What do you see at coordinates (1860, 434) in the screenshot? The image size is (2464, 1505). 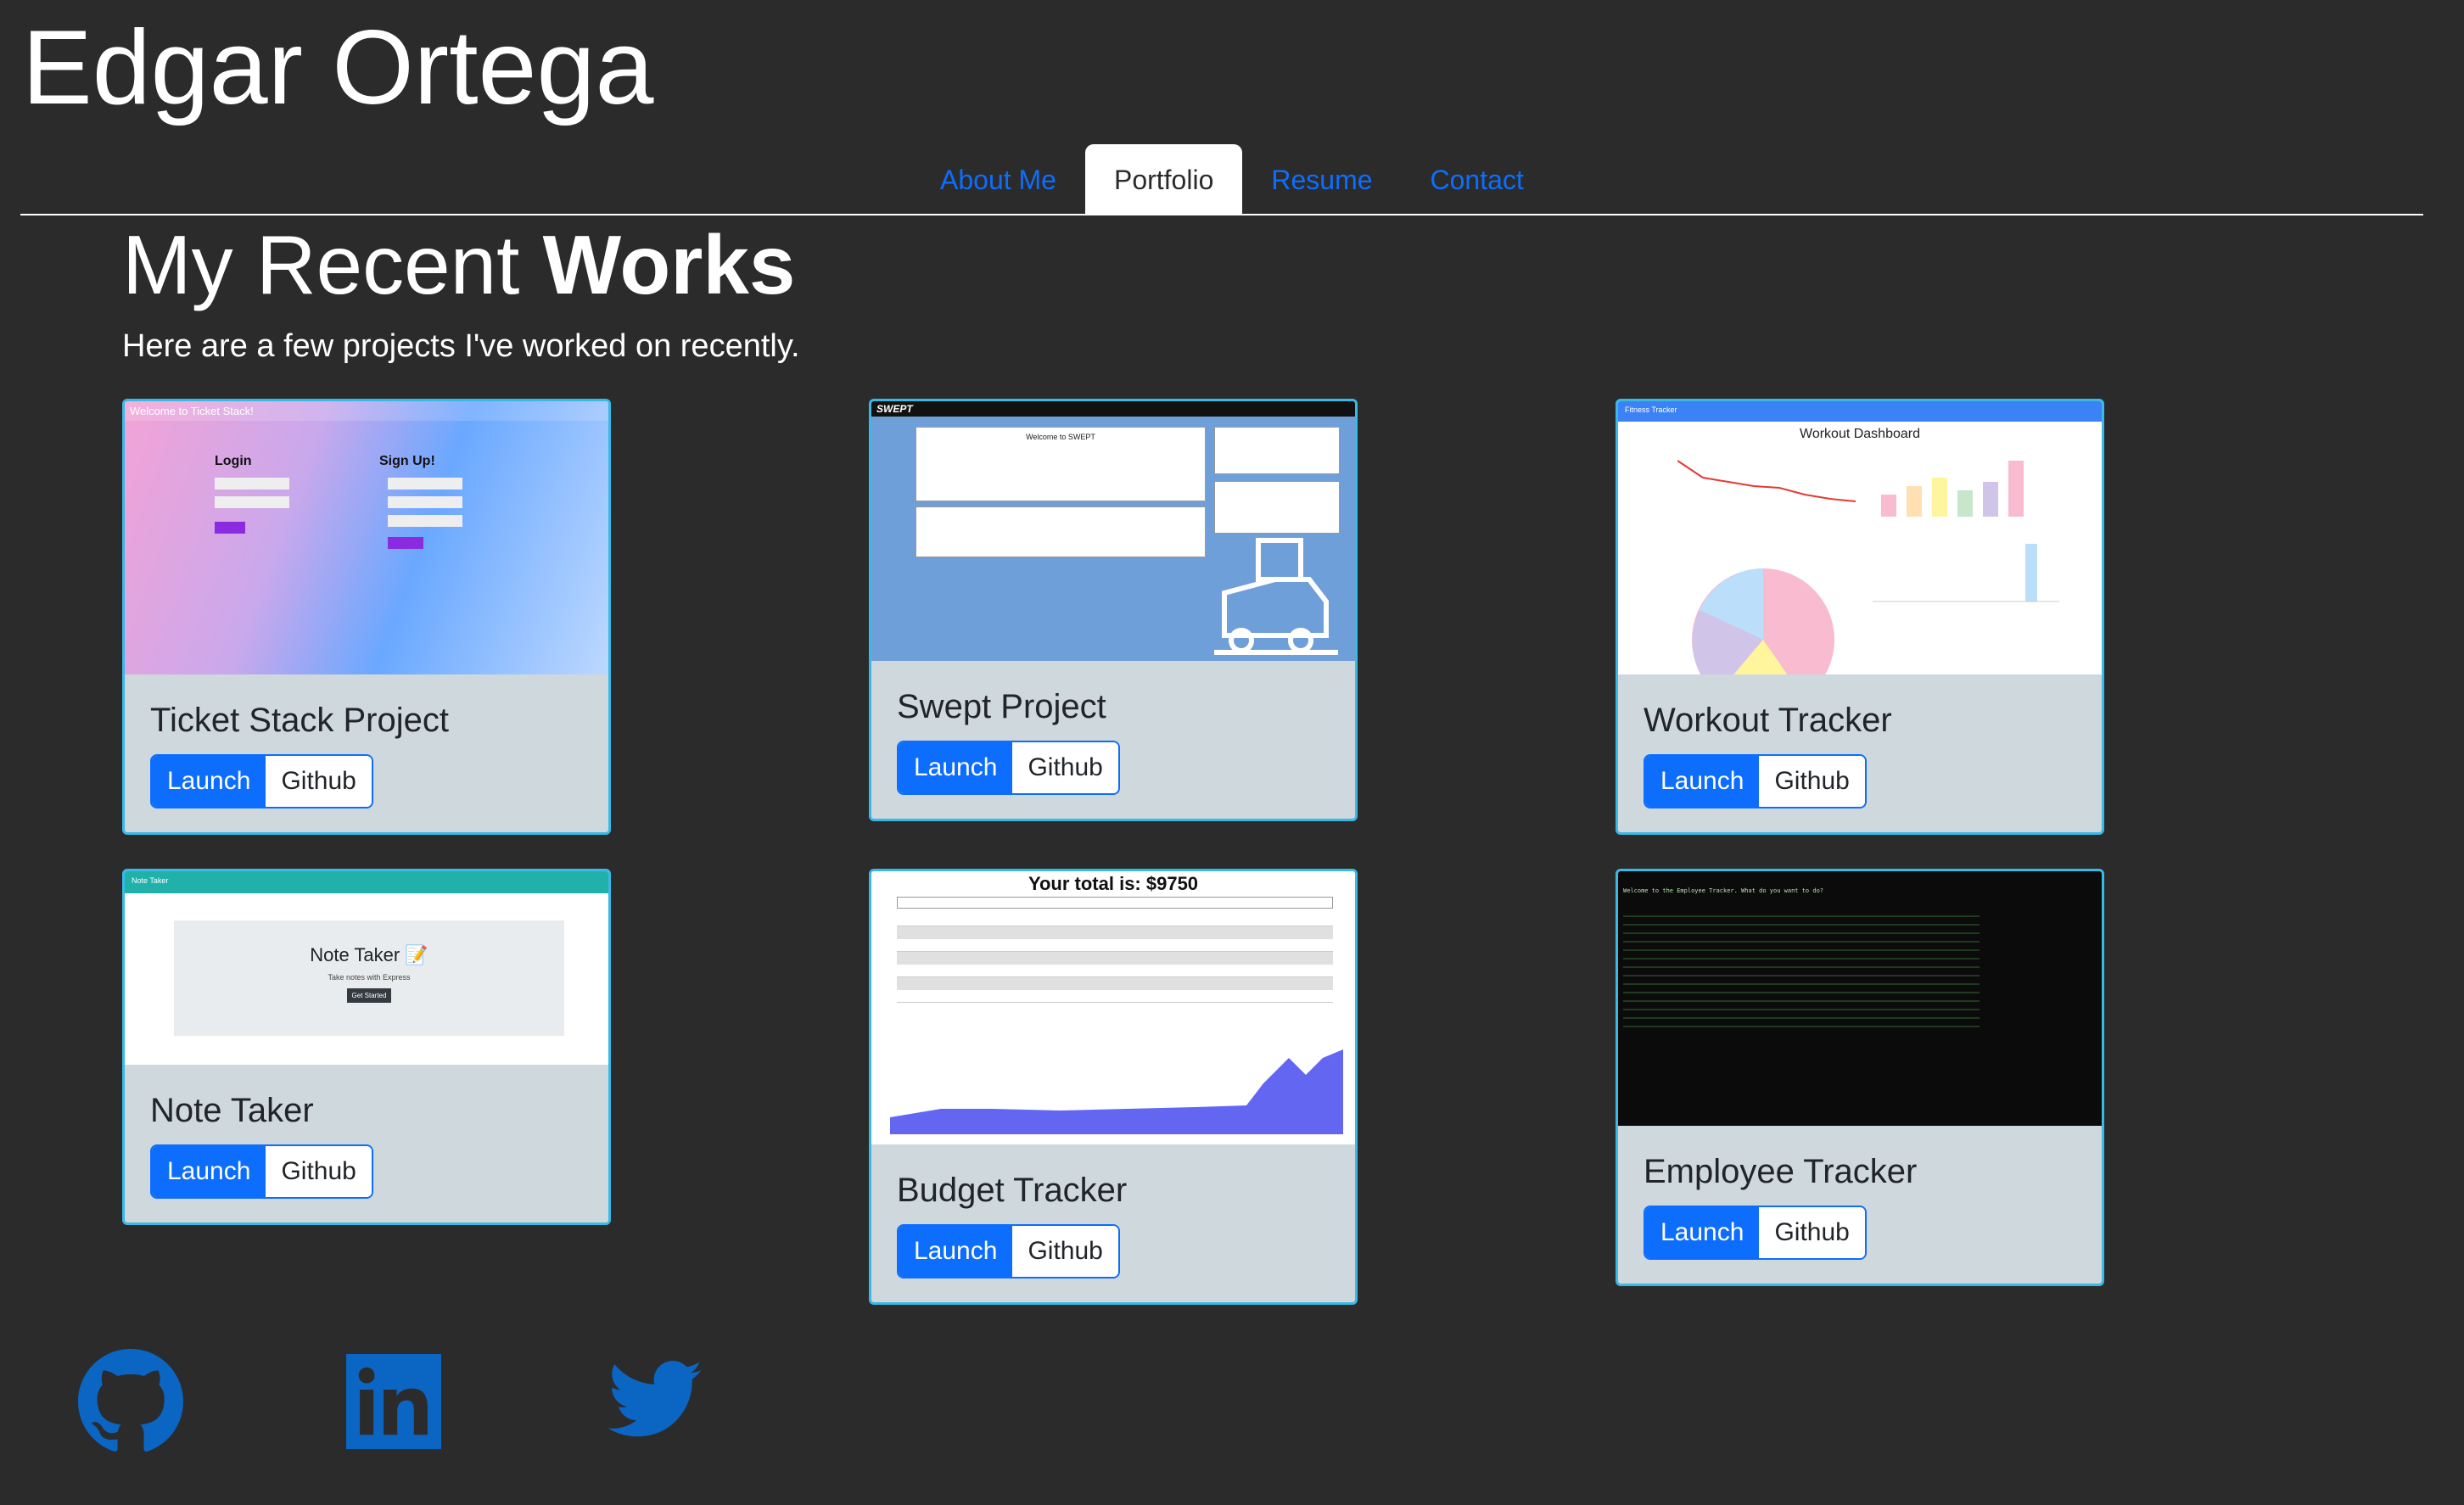 I see `thumb-heading: Workout Dashboard` at bounding box center [1860, 434].